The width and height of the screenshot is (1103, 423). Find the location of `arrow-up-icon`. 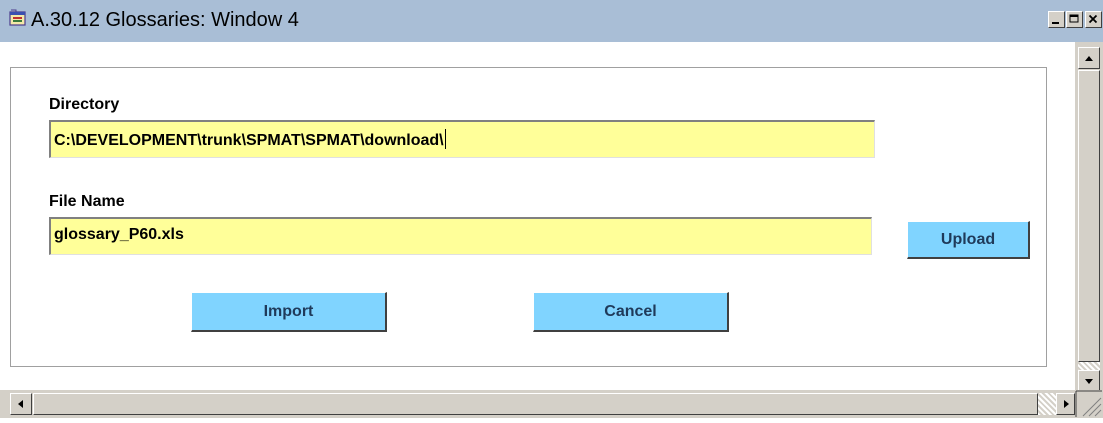

arrow-up-icon is located at coordinates (1089, 58).